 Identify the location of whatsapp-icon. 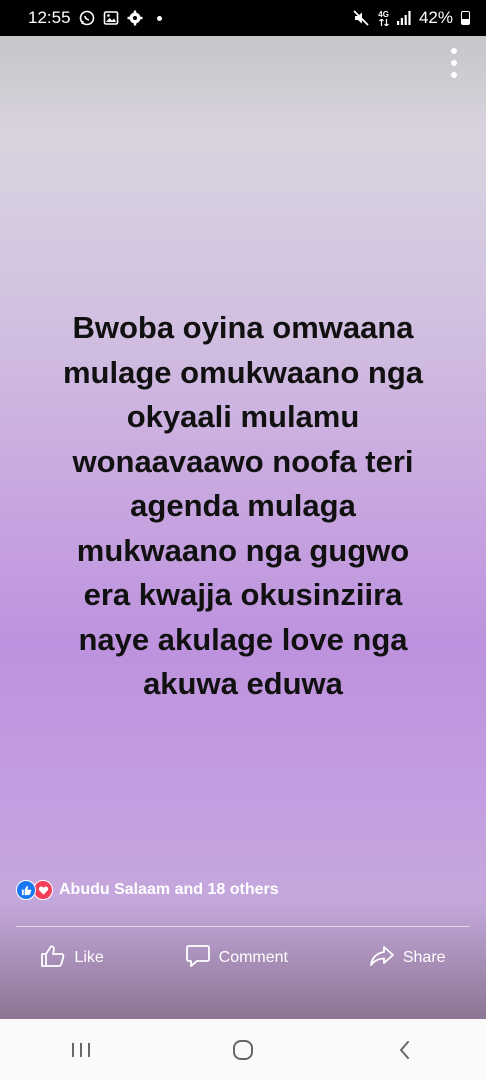
(87, 18).